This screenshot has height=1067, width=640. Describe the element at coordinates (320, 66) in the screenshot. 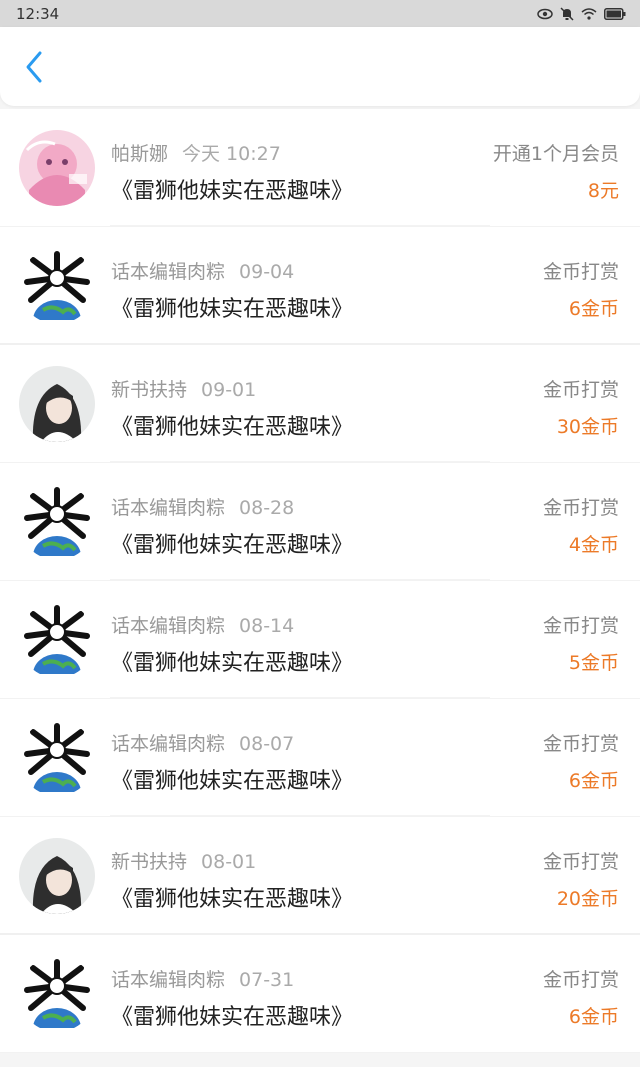

I see `top-bar` at that location.